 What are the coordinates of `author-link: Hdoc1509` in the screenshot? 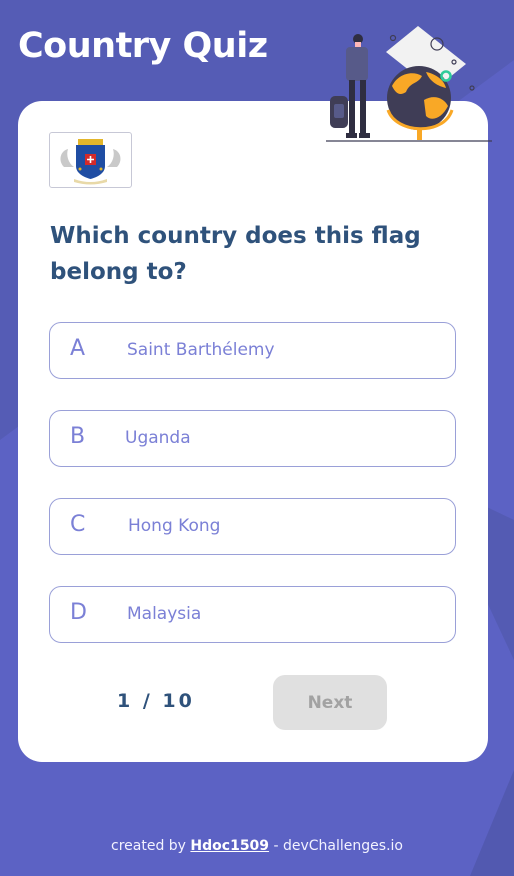 It's located at (229, 846).